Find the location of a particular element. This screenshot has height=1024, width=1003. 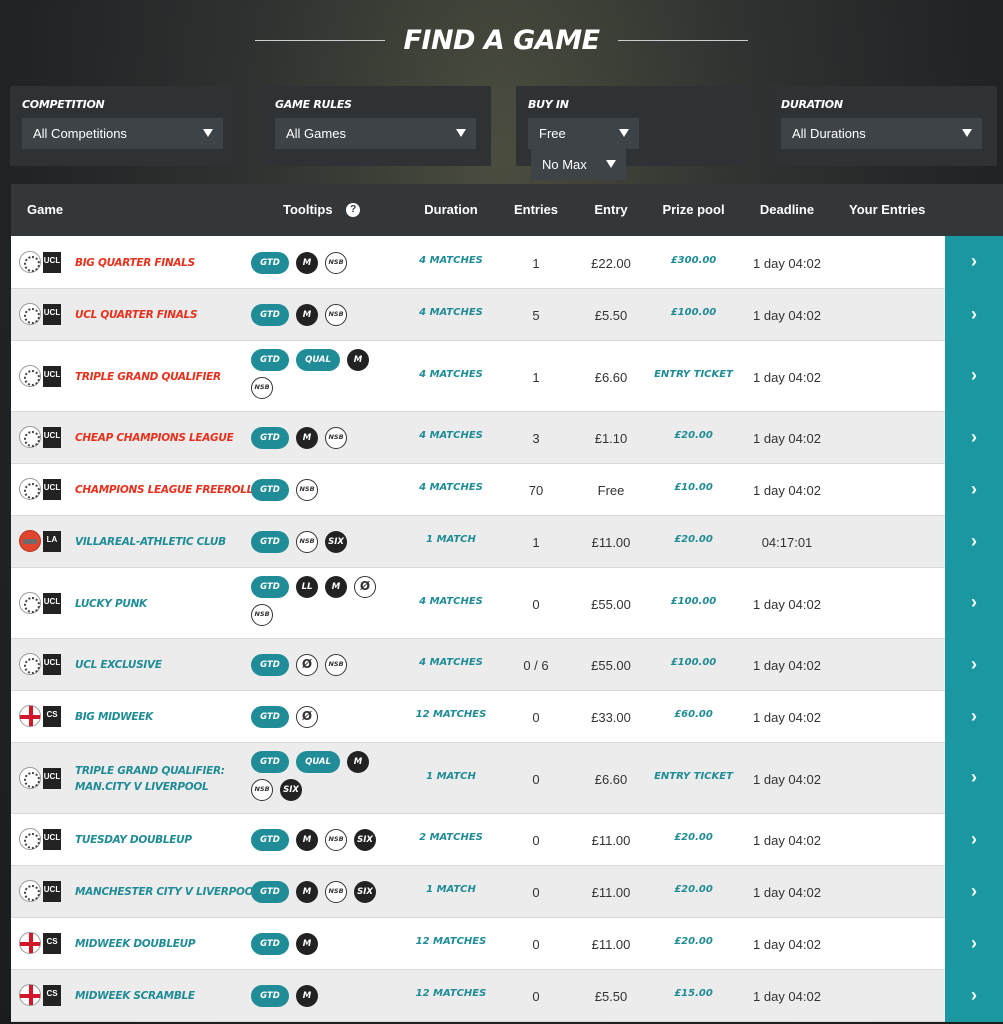

game-name-link: CHAMPIONS LEAGUE FREEROLL is located at coordinates (164, 490).